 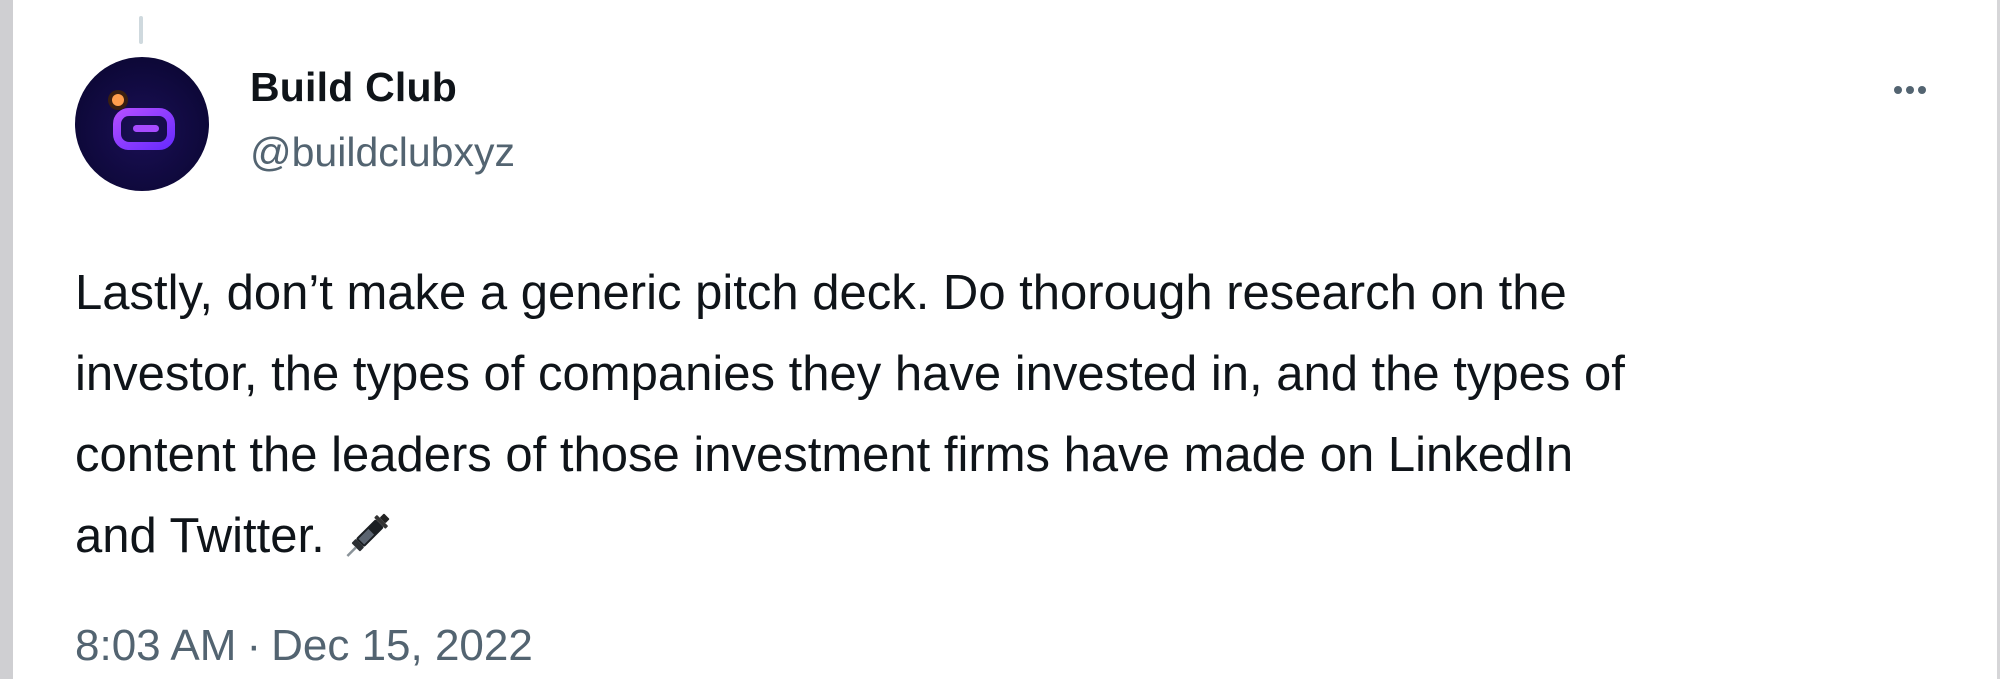 What do you see at coordinates (155, 645) in the screenshot?
I see `tweet-time: 8:03 AM` at bounding box center [155, 645].